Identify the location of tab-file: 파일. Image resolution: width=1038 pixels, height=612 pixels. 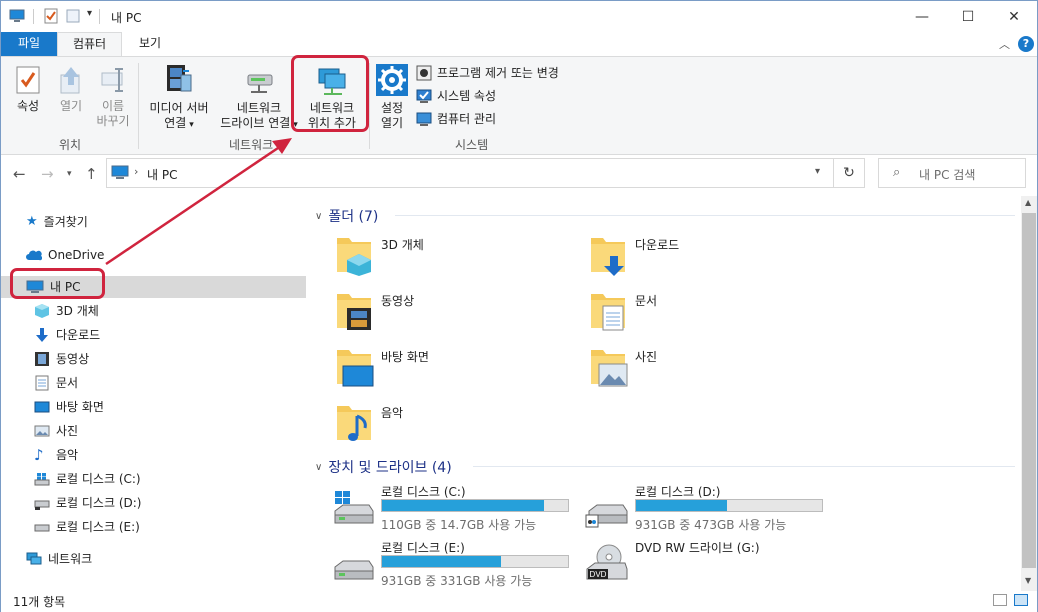
(29, 44).